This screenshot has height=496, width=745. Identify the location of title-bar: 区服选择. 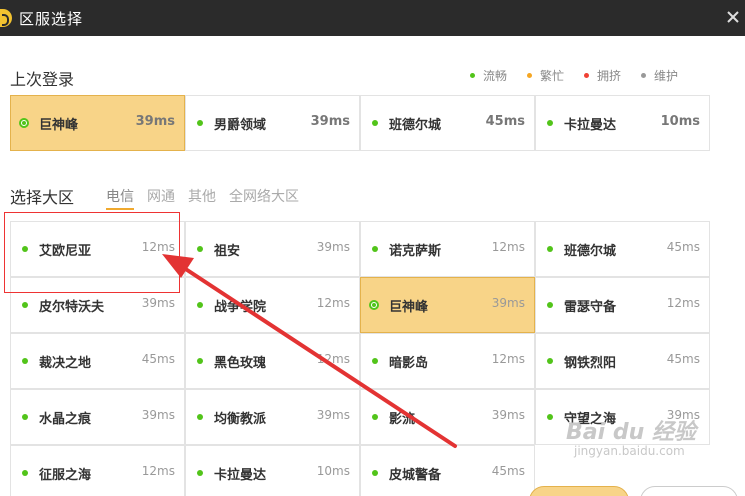
(372, 18).